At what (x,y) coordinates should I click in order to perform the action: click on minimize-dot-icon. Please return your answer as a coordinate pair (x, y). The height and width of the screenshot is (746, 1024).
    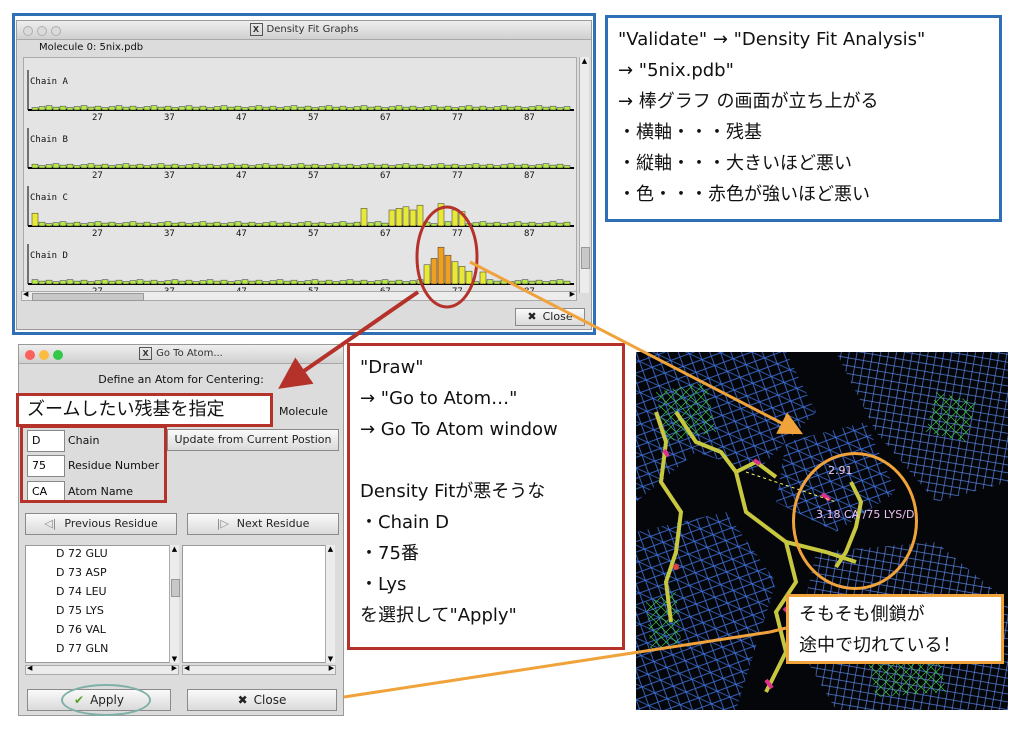
    Looking at the image, I should click on (42, 31).